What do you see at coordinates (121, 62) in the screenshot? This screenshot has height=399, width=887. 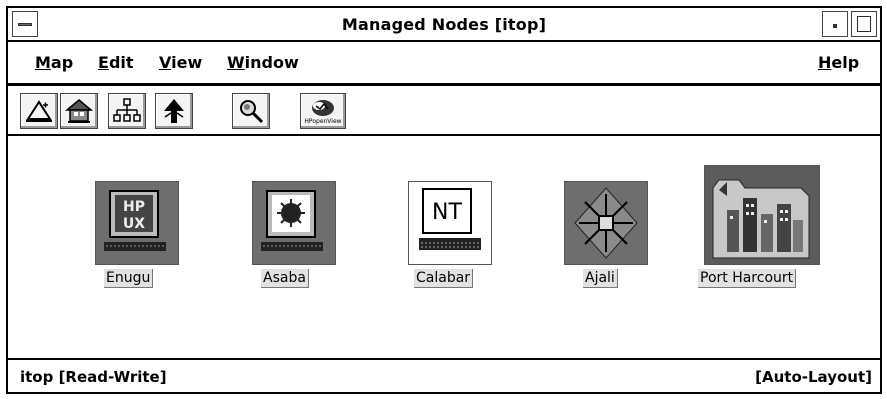 I see `menu-edit-rest: dit` at bounding box center [121, 62].